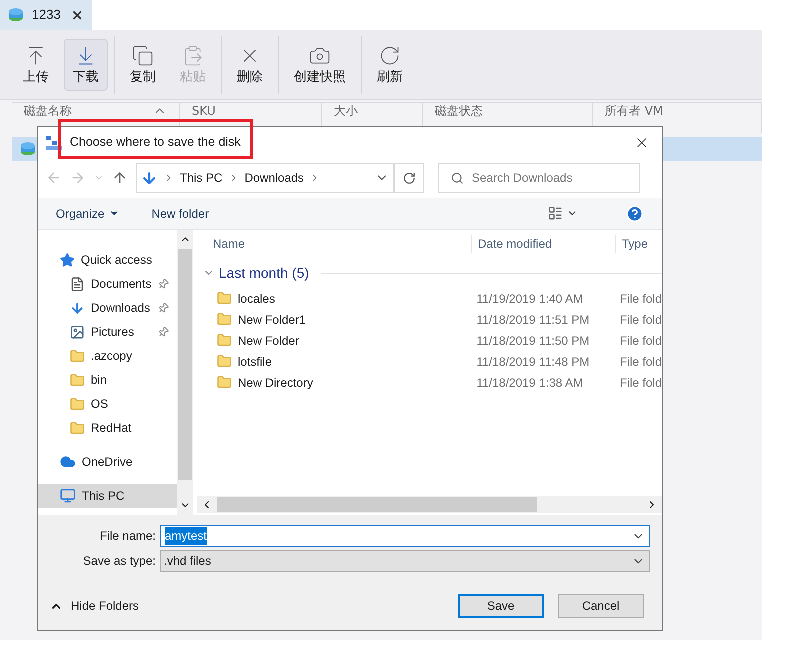 Image resolution: width=788 pixels, height=652 pixels. What do you see at coordinates (107, 260) in the screenshot?
I see `nav-item: Quick access` at bounding box center [107, 260].